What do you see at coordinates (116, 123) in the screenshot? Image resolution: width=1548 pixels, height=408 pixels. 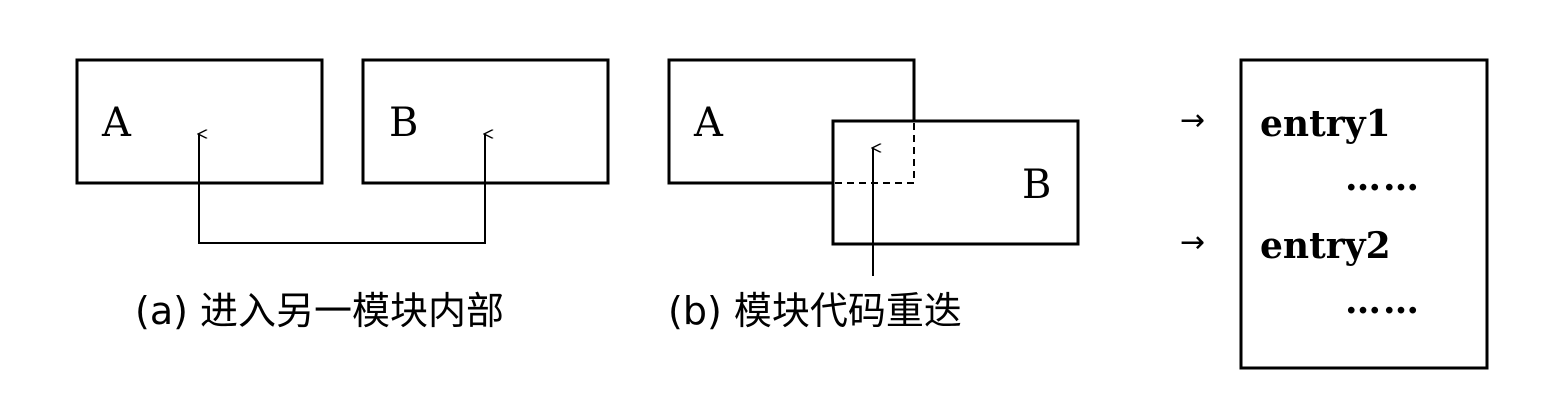 I see `module-a-label: A` at bounding box center [116, 123].